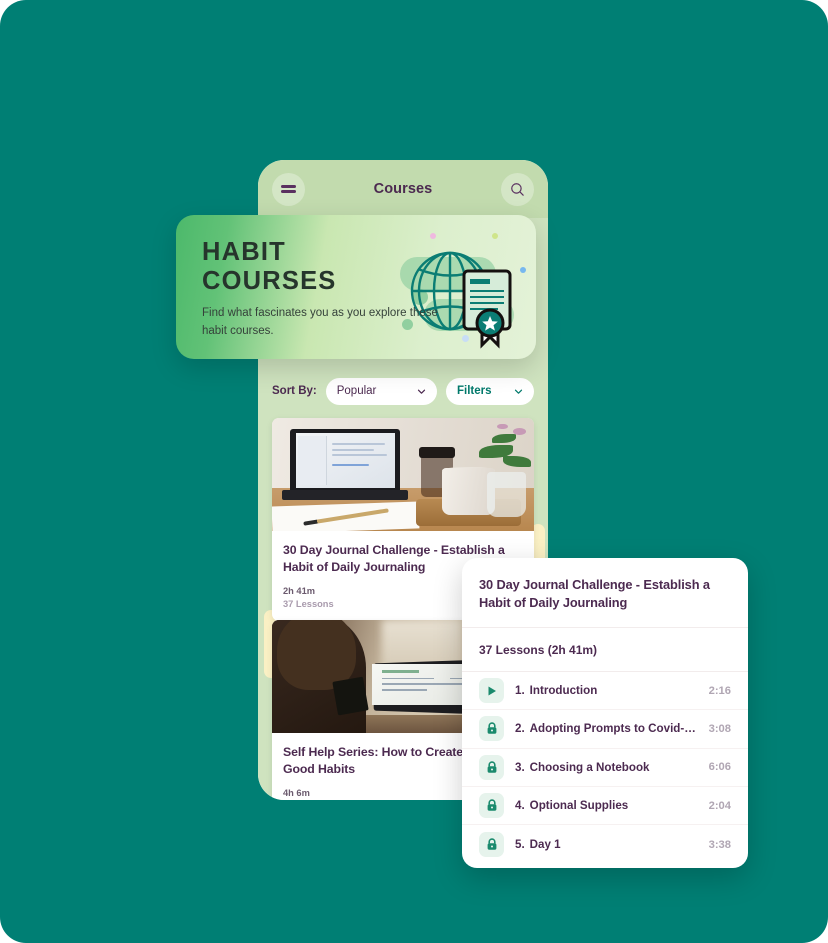  I want to click on hamburger-icon, so click(288, 188).